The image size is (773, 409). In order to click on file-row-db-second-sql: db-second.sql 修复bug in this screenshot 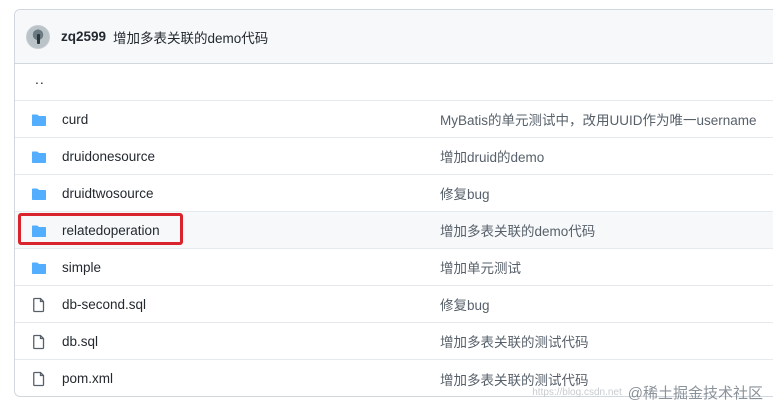, I will do `click(394, 304)`.